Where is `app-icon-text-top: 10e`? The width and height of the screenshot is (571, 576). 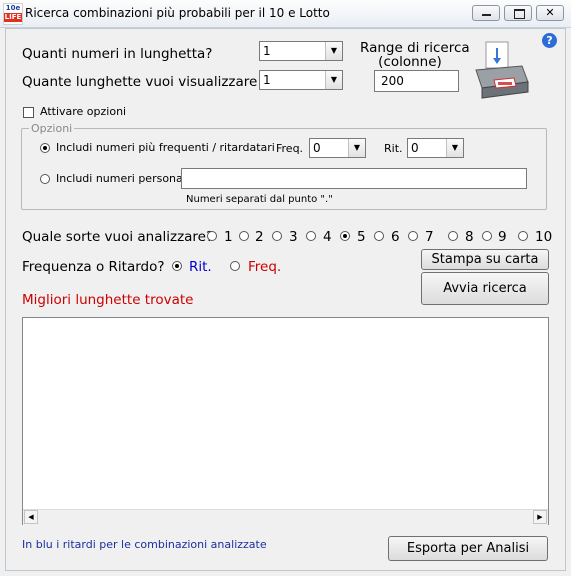 app-icon-text-top: 10e is located at coordinates (13, 8).